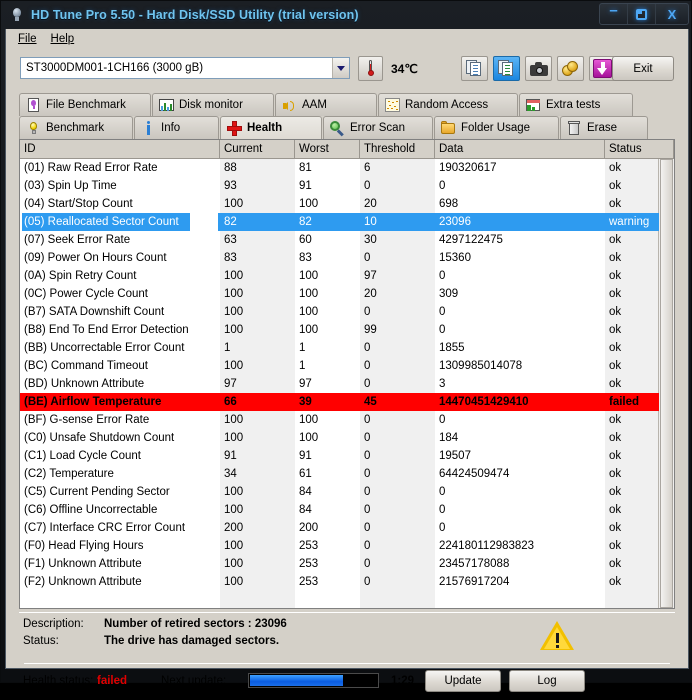 The height and width of the screenshot is (700, 692). I want to click on cell-id: (09) Power On Hours Count, so click(95, 258).